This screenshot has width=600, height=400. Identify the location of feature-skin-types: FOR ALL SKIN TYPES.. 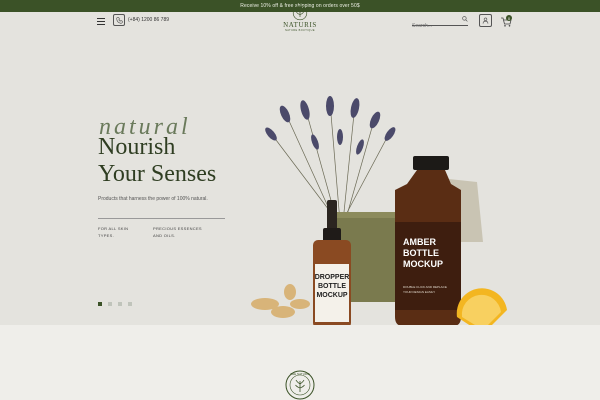
(113, 232).